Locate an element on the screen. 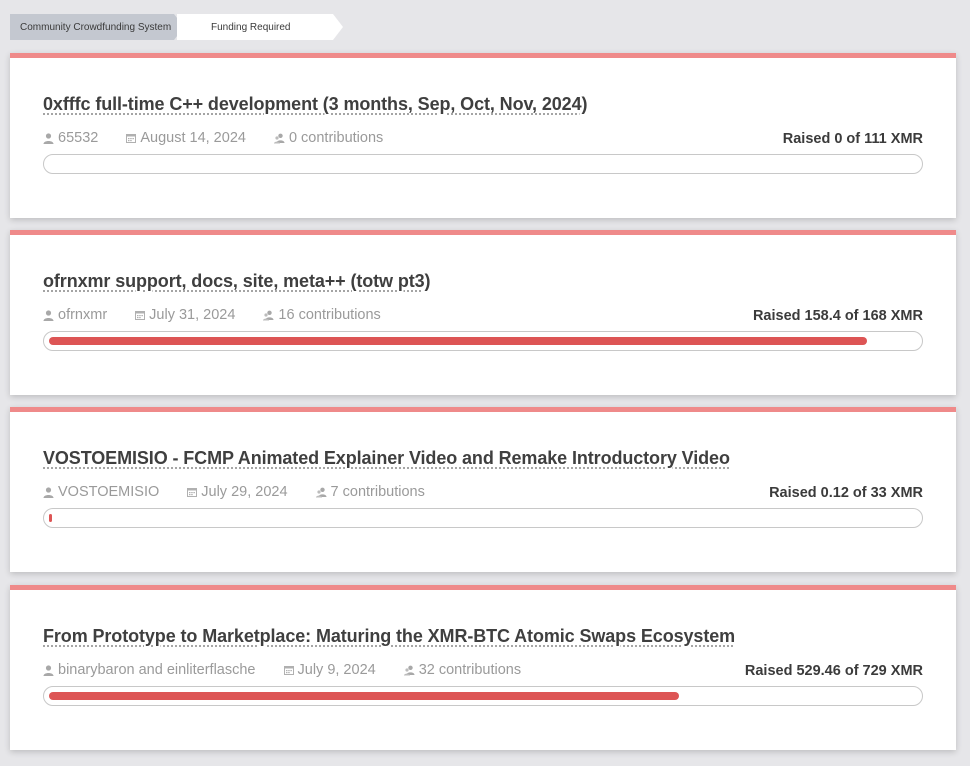  proposal-contributions-text: 32 contributions is located at coordinates (470, 670).